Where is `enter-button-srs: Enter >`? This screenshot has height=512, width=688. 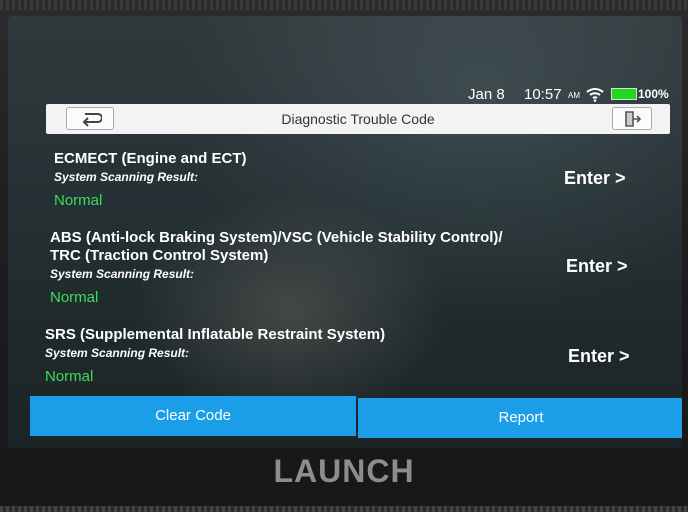 enter-button-srs: Enter > is located at coordinates (599, 356).